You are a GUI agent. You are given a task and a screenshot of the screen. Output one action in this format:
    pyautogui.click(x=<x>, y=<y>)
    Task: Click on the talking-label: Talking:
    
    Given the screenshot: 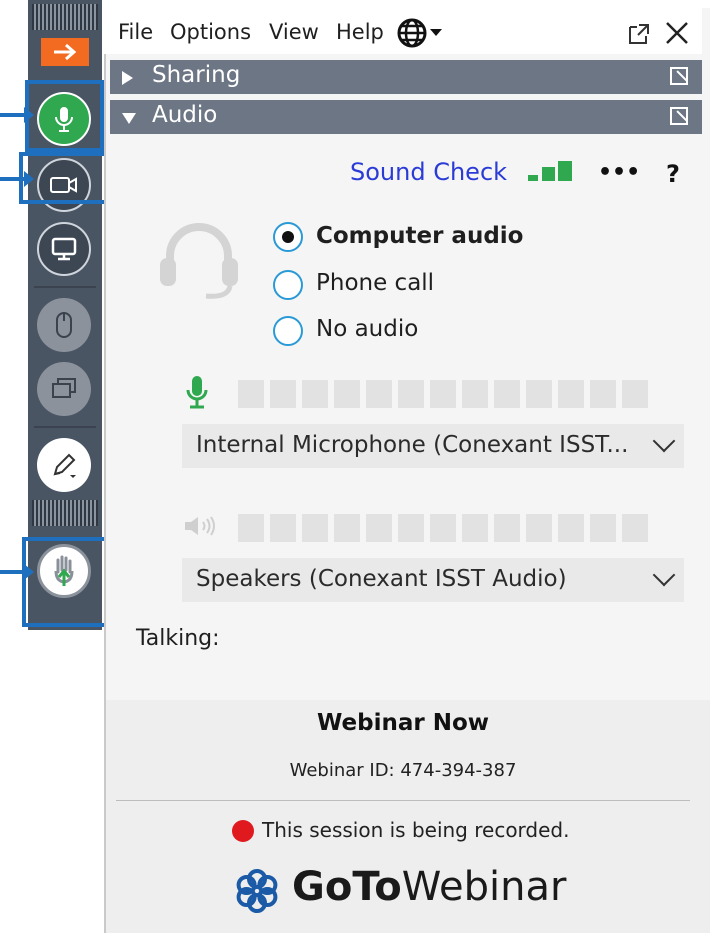 What is the action you would take?
    pyautogui.click(x=178, y=638)
    